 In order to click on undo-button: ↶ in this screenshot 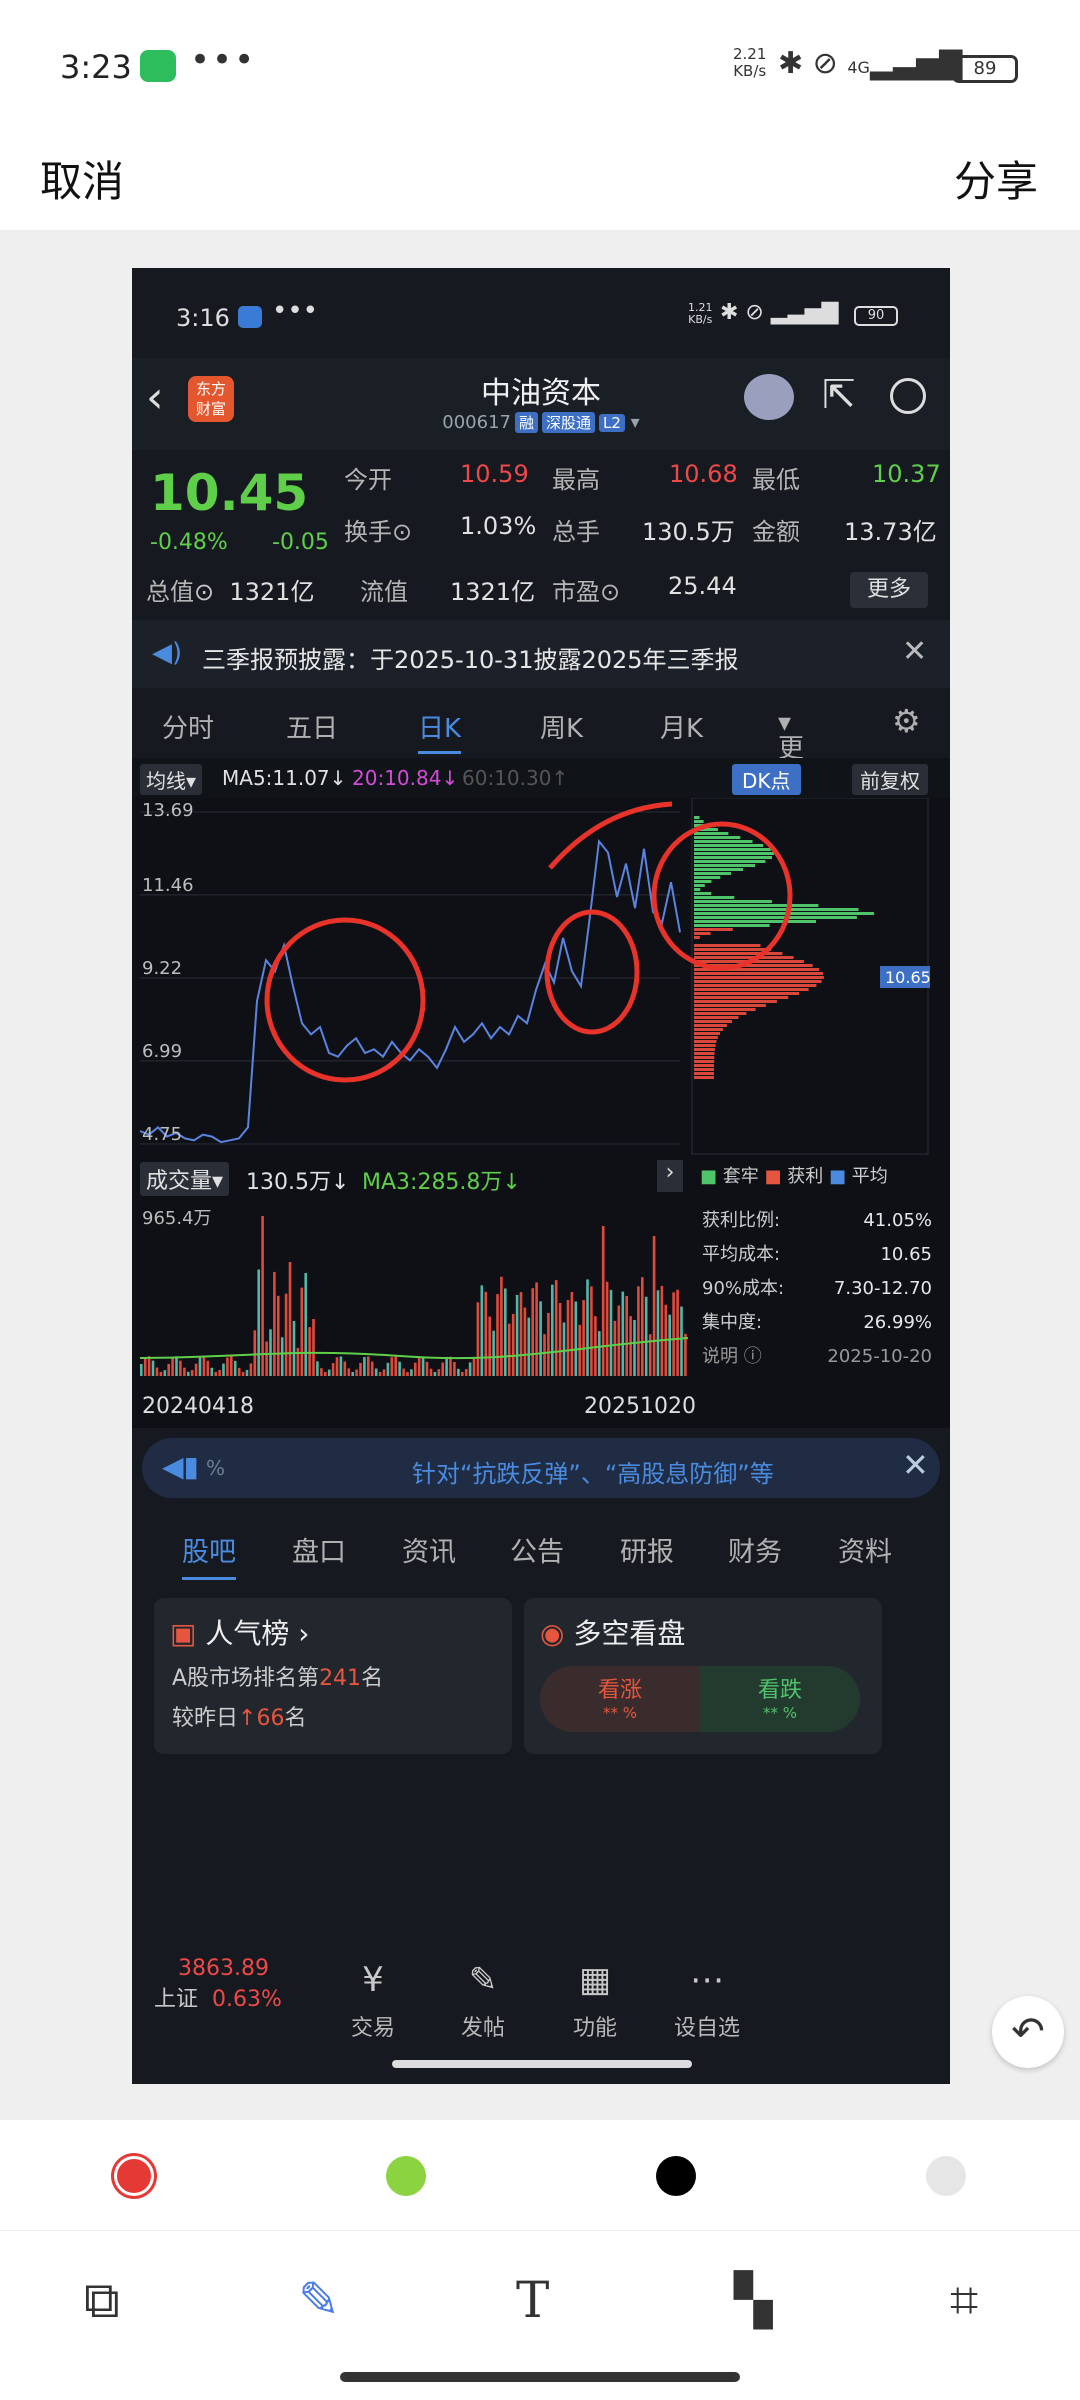, I will do `click(1028, 2032)`.